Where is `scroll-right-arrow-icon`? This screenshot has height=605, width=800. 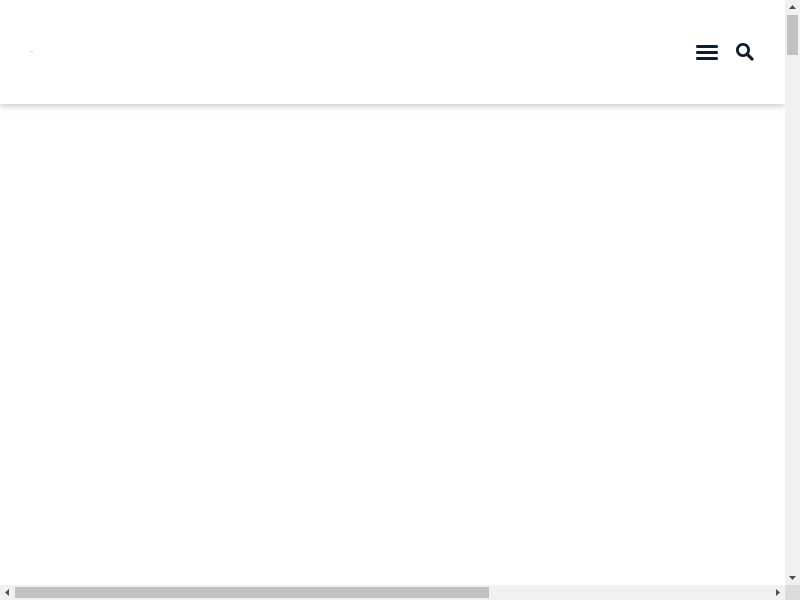 scroll-right-arrow-icon is located at coordinates (777, 592).